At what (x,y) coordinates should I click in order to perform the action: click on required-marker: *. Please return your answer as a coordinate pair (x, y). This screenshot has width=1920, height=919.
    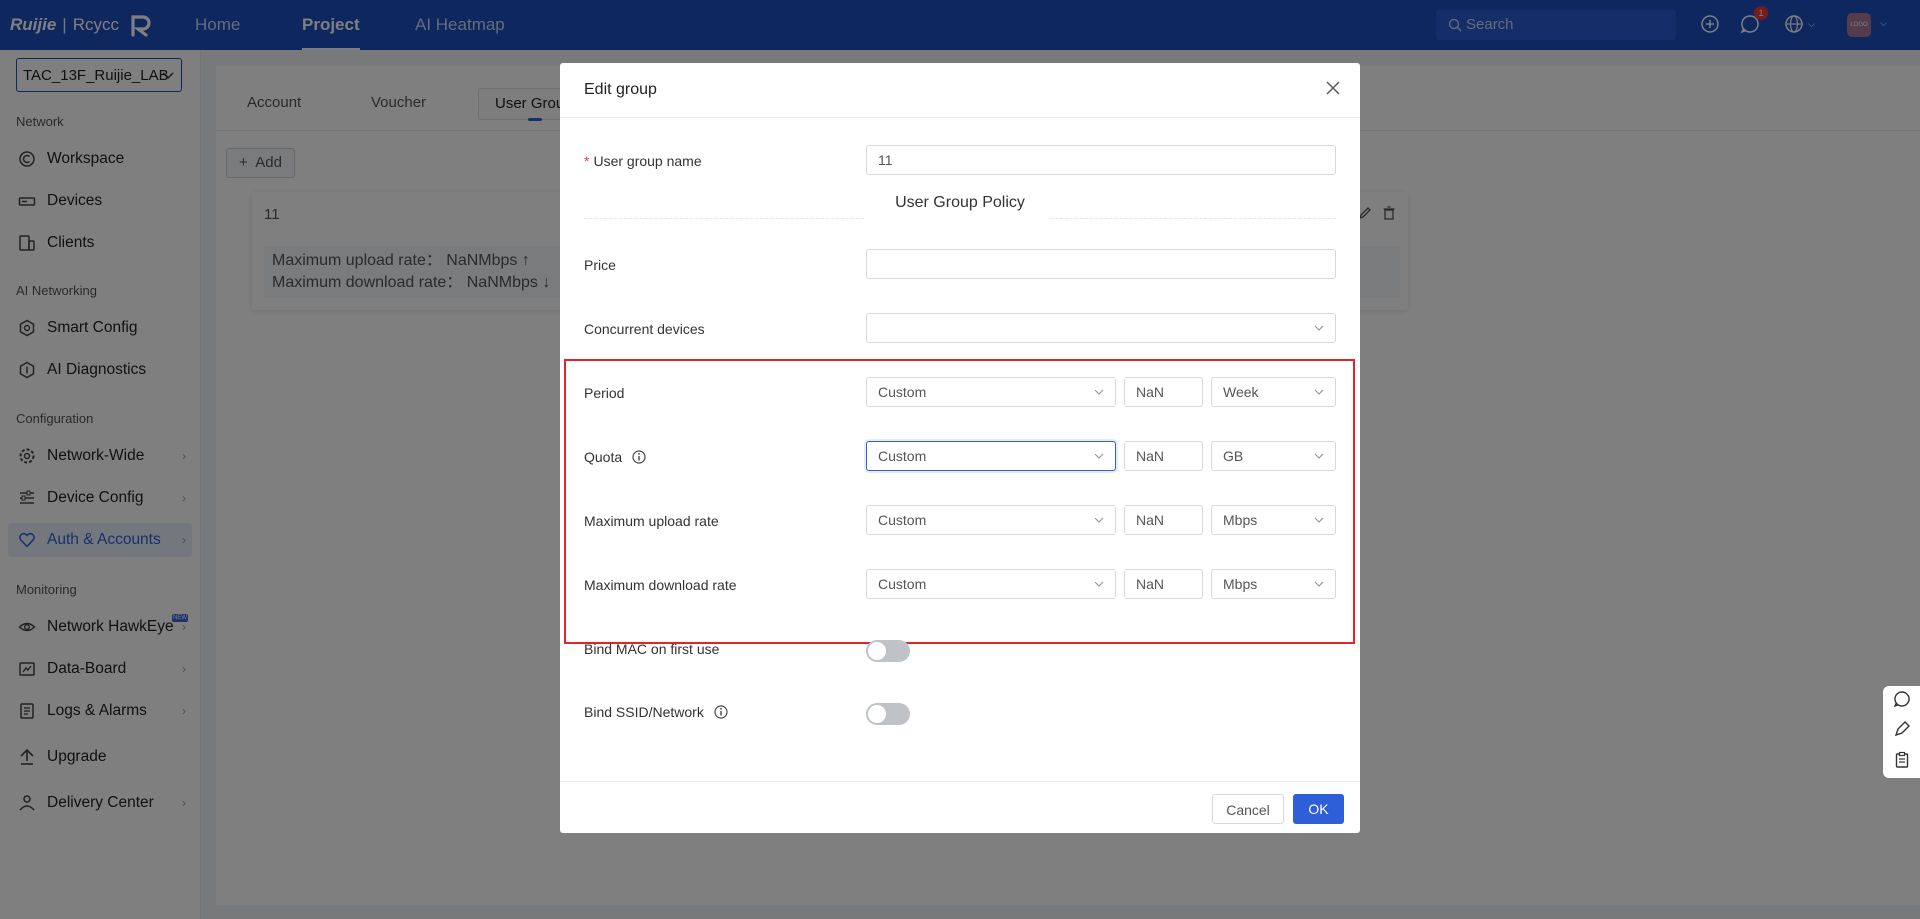
    Looking at the image, I should click on (587, 161).